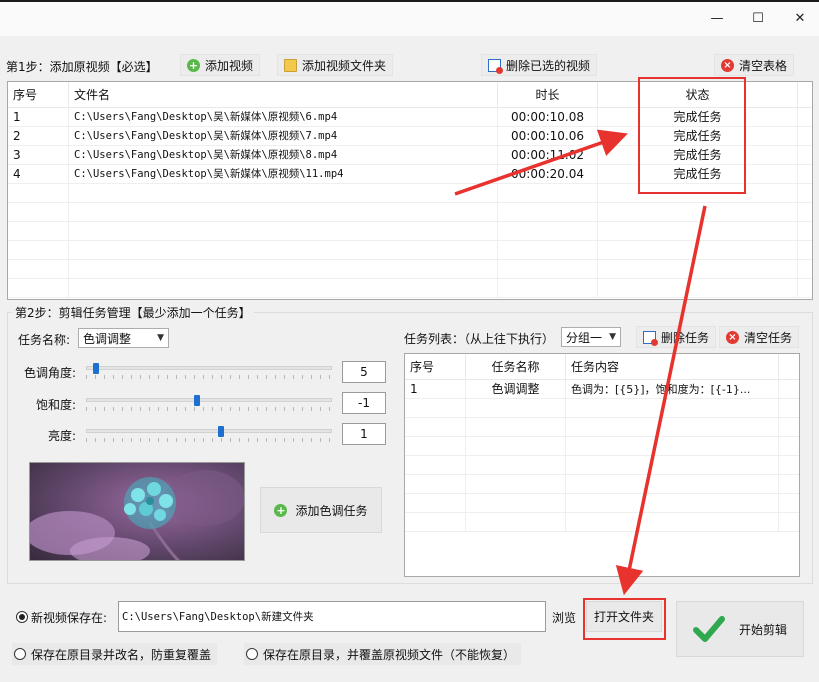  Describe the element at coordinates (38, 117) in the screenshot. I see `row-index: 1` at that location.